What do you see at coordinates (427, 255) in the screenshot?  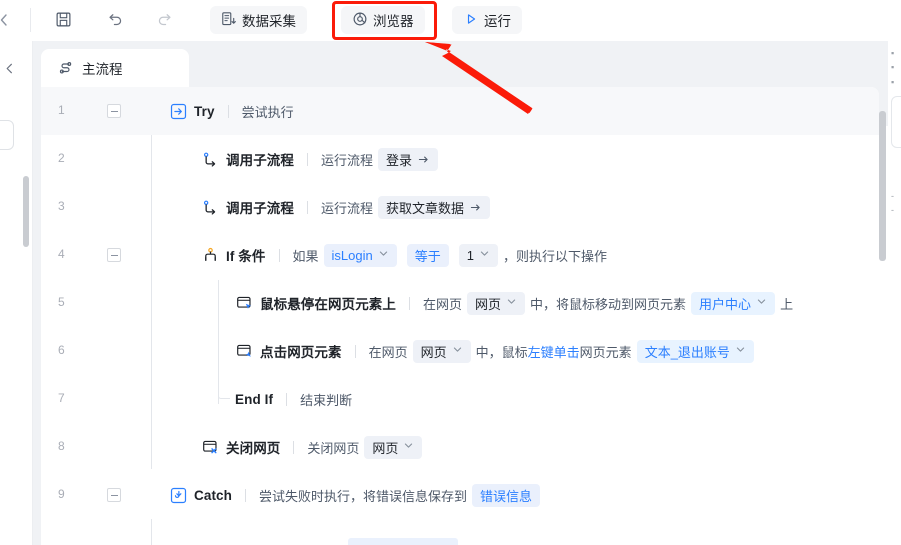 I see `parameter-chip: 等于` at bounding box center [427, 255].